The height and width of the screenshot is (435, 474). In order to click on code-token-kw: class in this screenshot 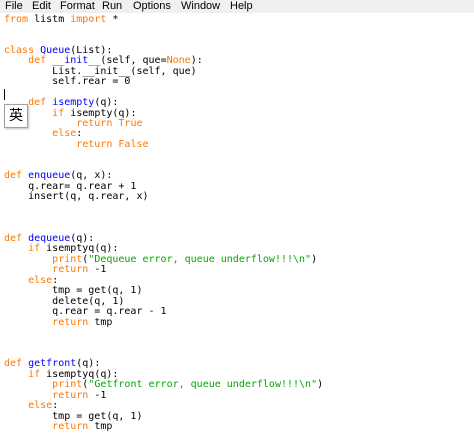, I will do `click(19, 50)`.